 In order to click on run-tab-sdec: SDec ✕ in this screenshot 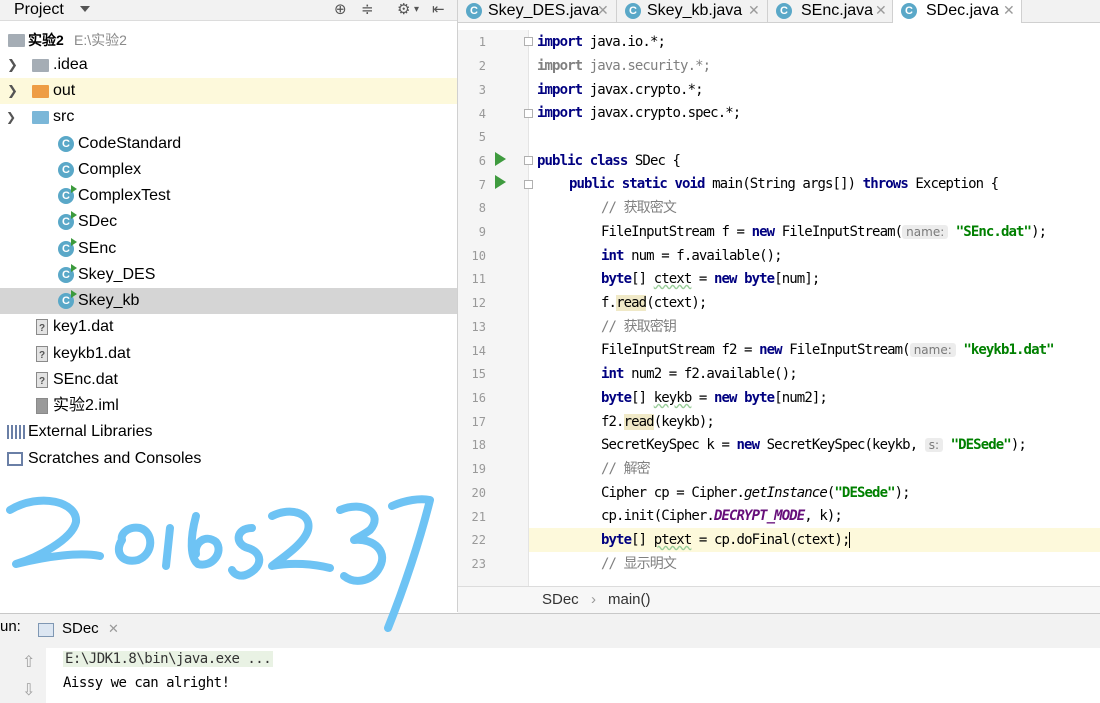, I will do `click(81, 630)`.